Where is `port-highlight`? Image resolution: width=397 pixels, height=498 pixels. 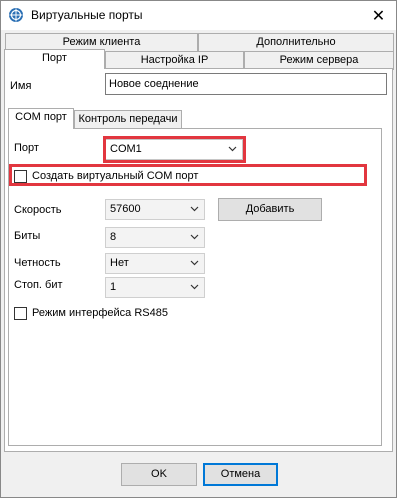 port-highlight is located at coordinates (174, 149).